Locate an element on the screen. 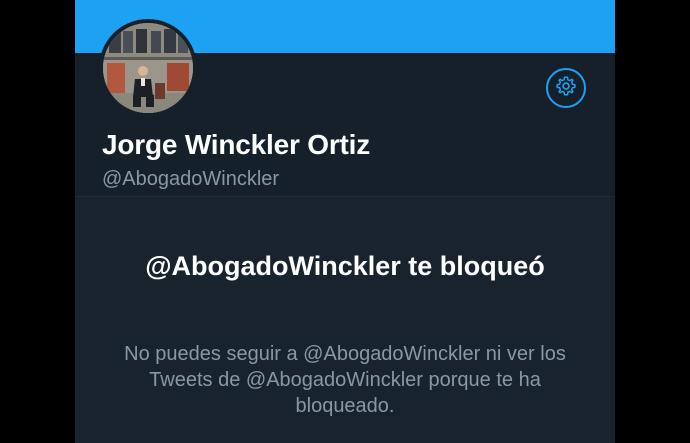 The width and height of the screenshot is (690, 443). gear-icon is located at coordinates (566, 88).